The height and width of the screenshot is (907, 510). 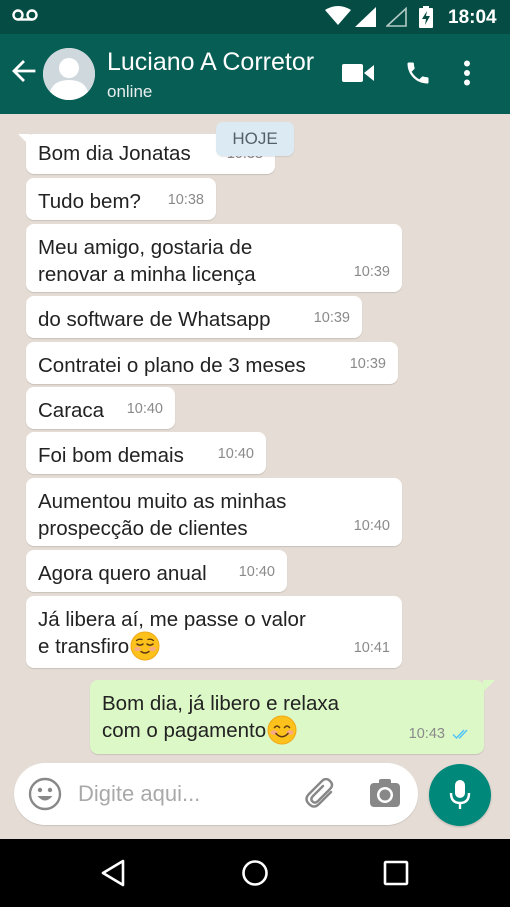 I want to click on double-check-read-icon, so click(x=460, y=734).